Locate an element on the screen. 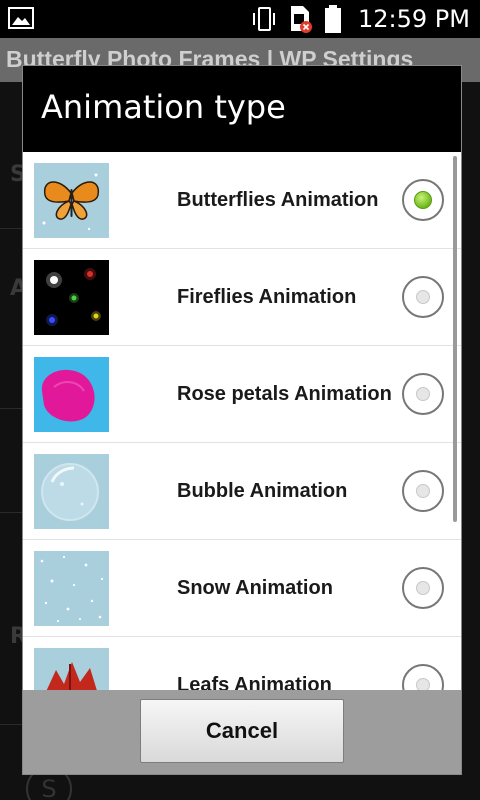  vibrate-icon is located at coordinates (264, 19).